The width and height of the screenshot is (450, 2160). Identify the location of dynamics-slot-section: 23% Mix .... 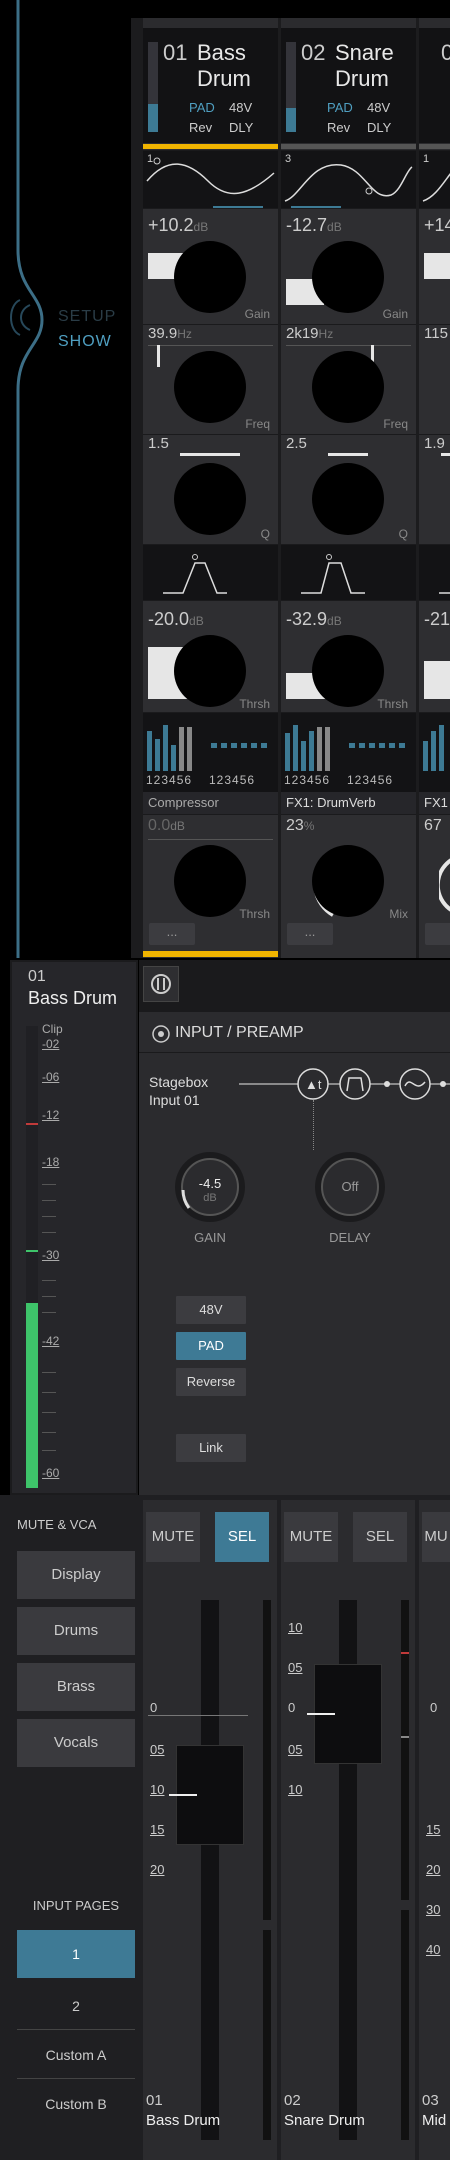
(348, 886).